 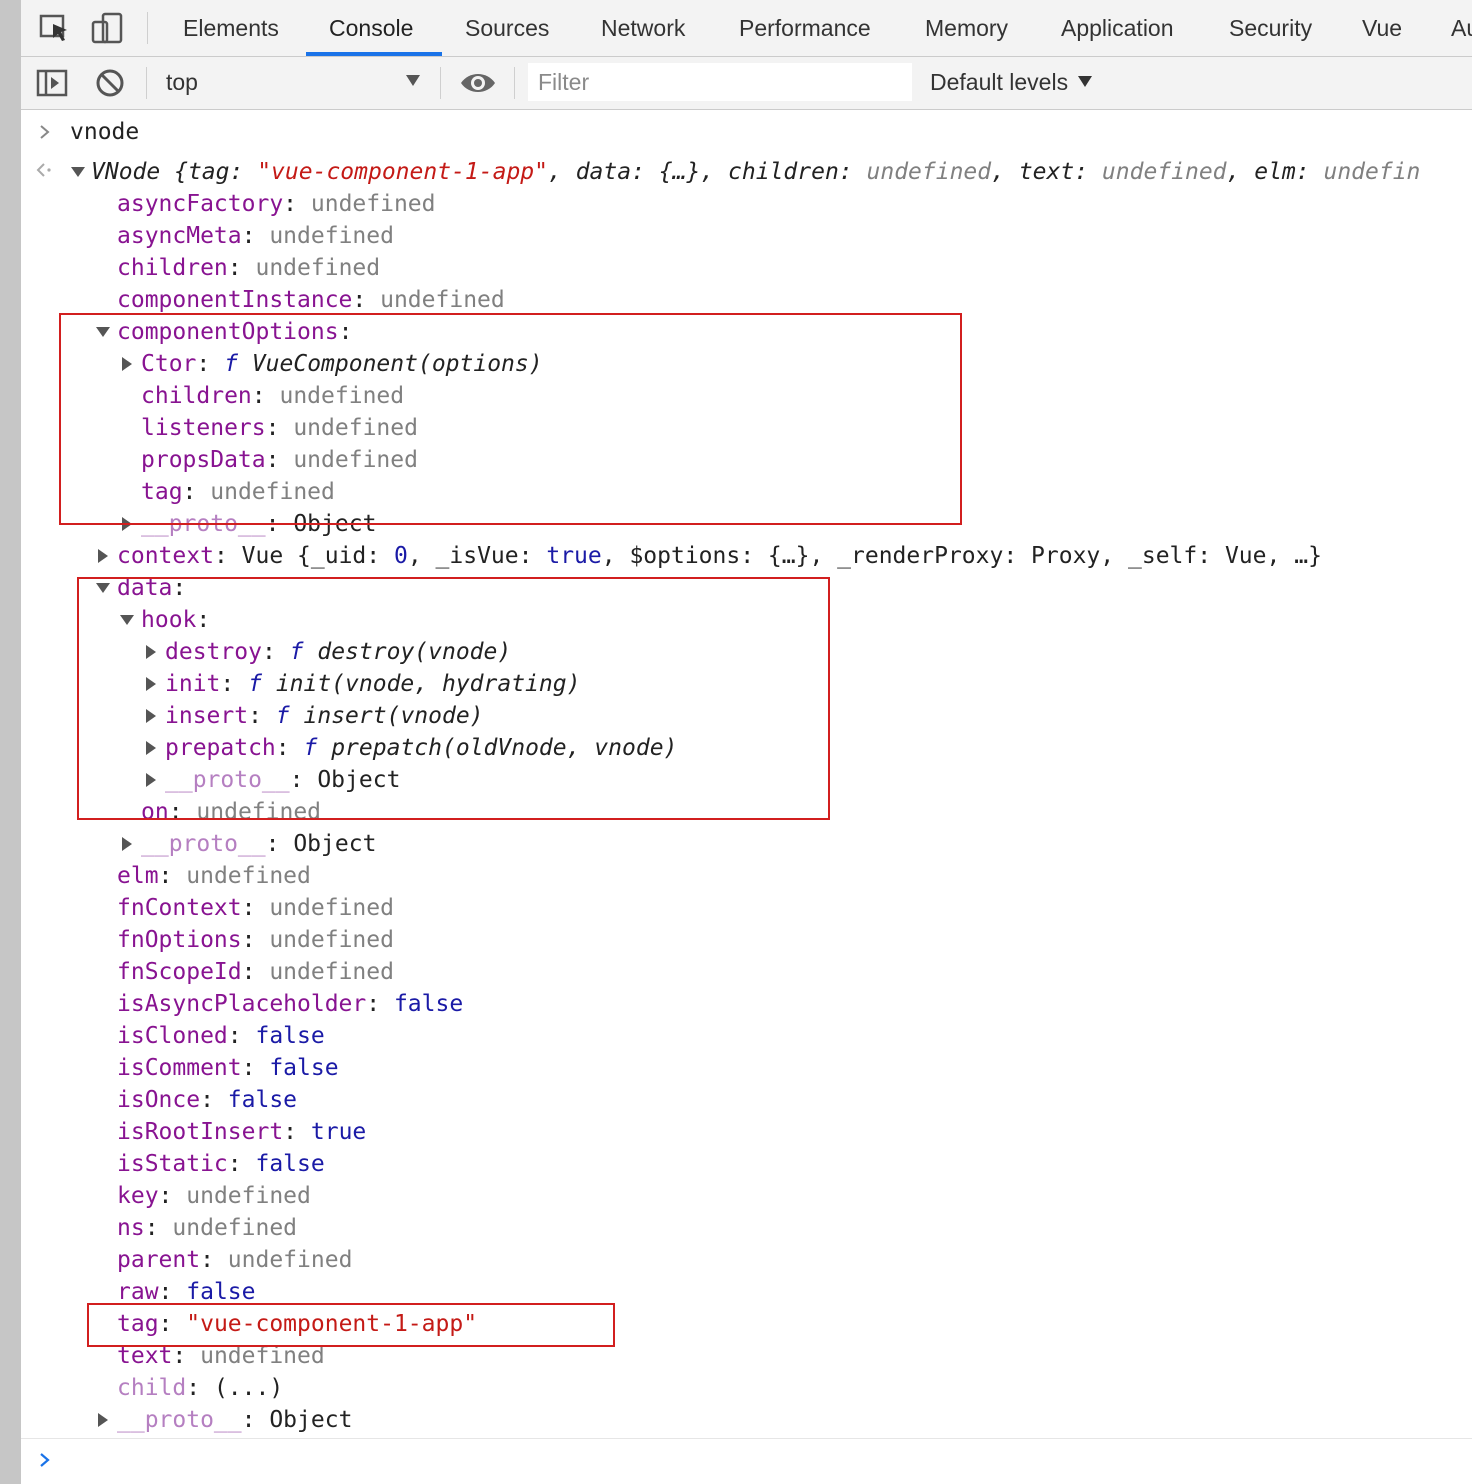 What do you see at coordinates (238, 492) in the screenshot?
I see `prop-row: tag: undefined` at bounding box center [238, 492].